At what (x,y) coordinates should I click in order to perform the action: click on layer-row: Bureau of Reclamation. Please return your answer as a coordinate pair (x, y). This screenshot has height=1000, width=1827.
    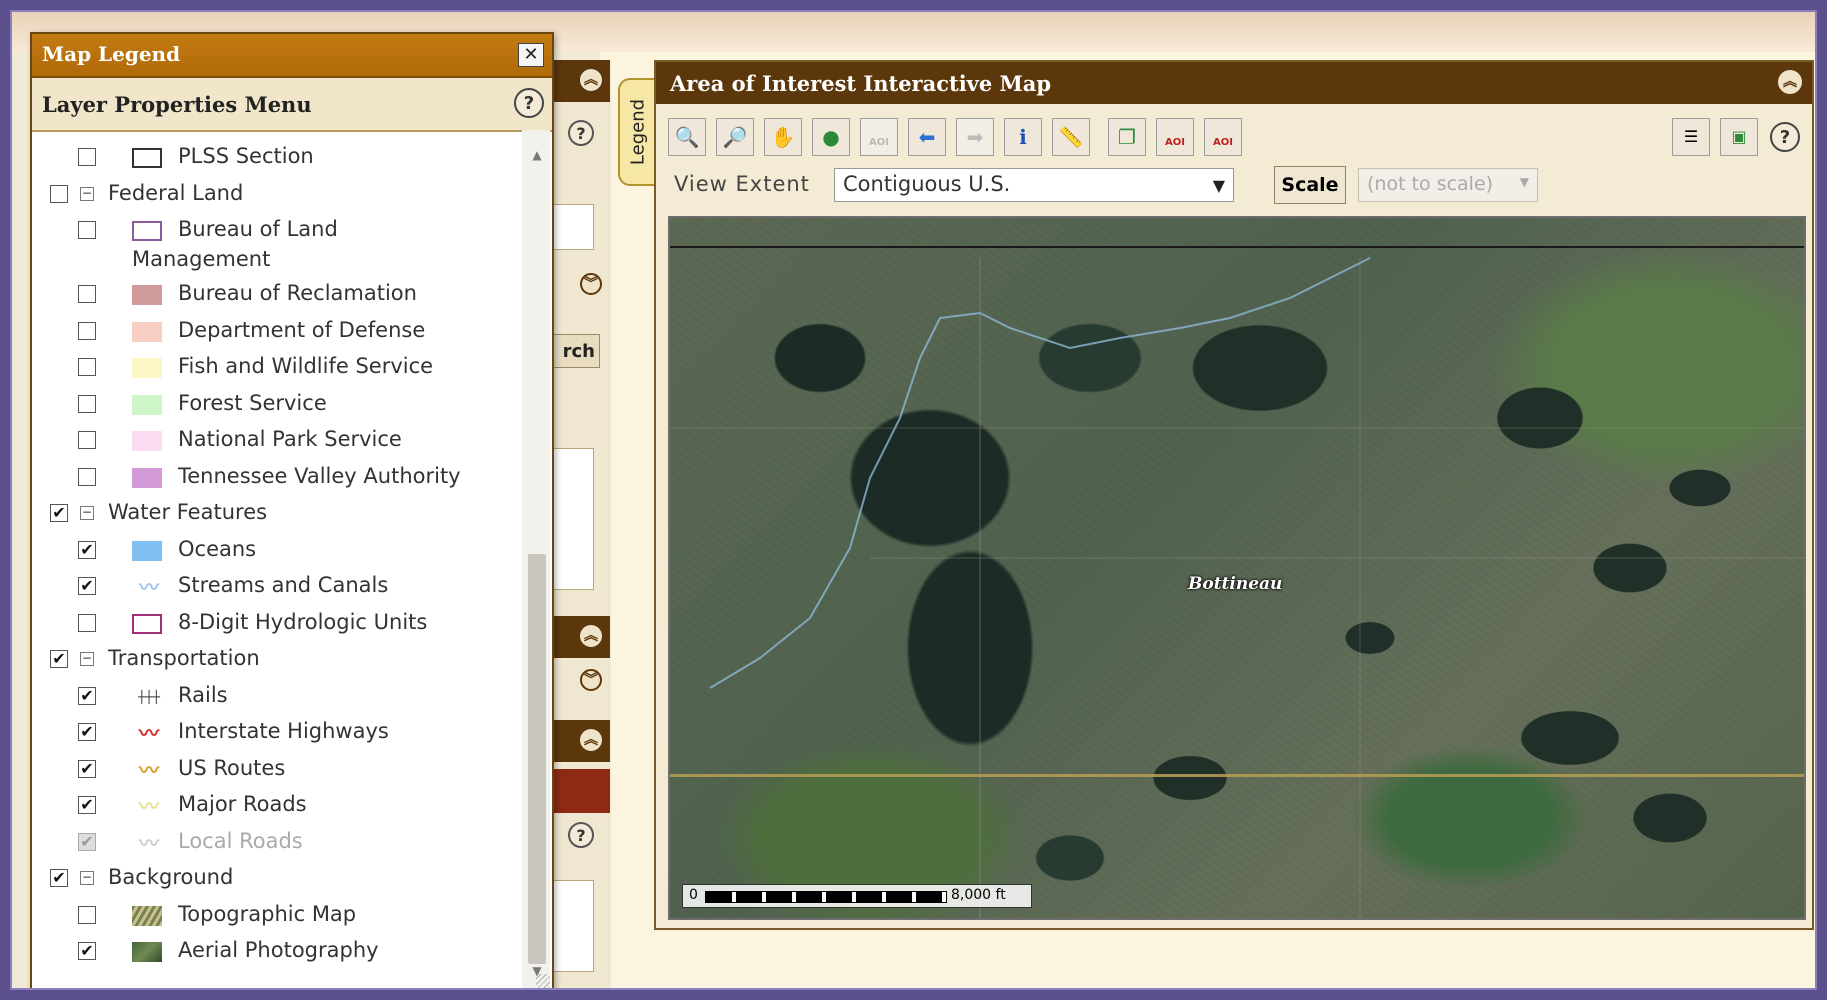
    Looking at the image, I should click on (276, 297).